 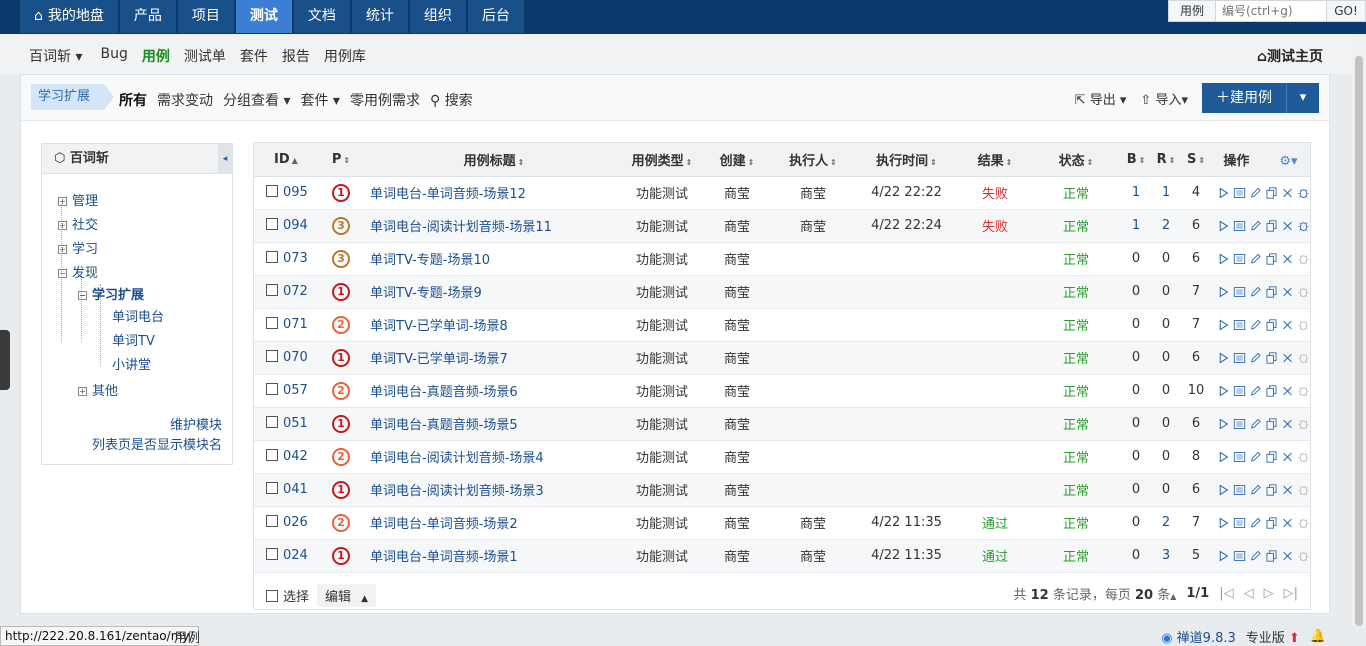 I want to click on nav-tab-4: 文档, so click(x=321, y=16).